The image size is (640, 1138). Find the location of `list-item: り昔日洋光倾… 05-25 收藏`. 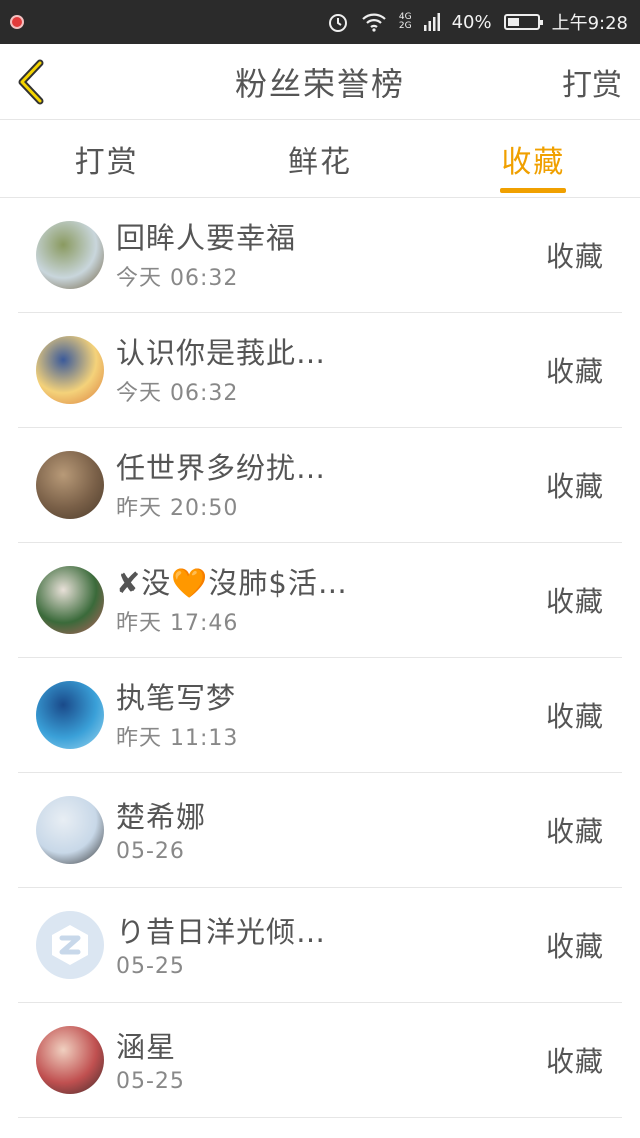

list-item: り昔日洋光倾… 05-25 收藏 is located at coordinates (320, 945).